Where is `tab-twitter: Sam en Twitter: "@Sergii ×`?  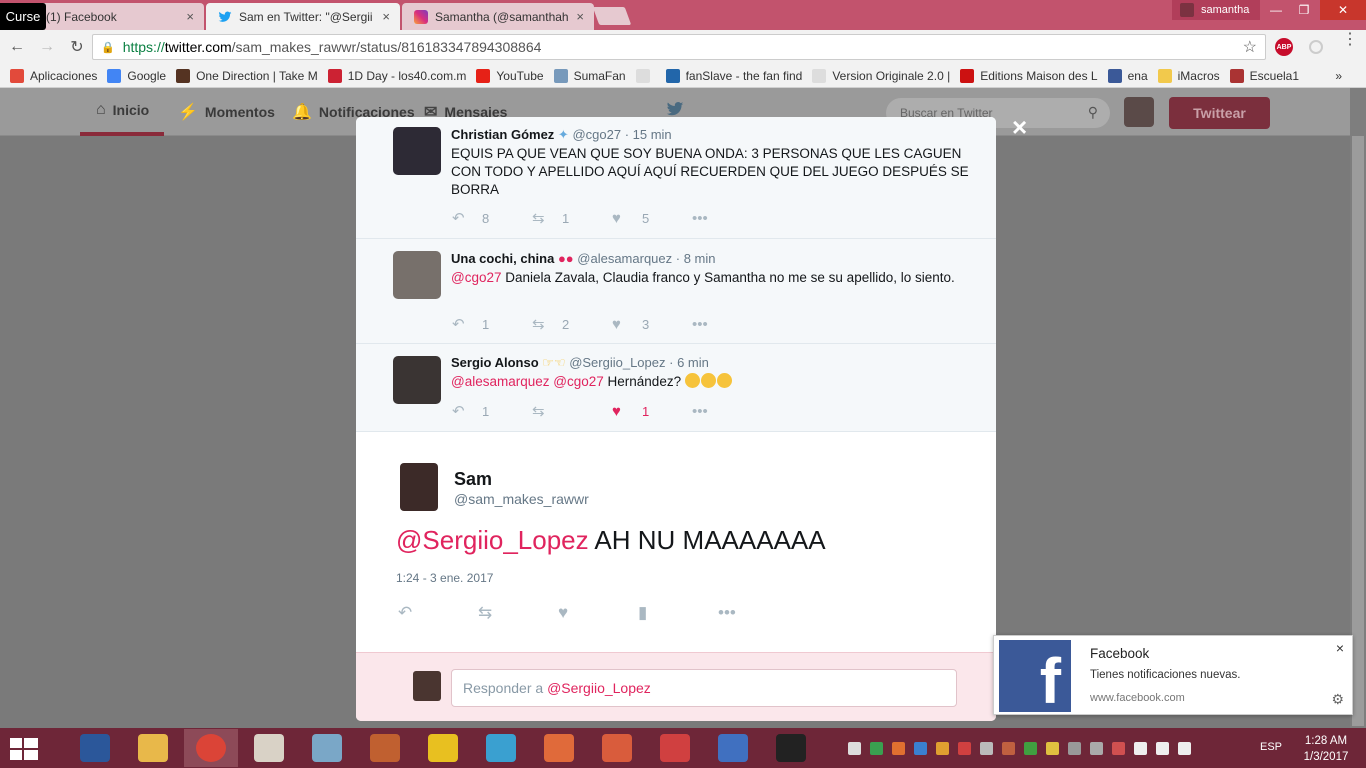
tab-twitter: Sam en Twitter: "@Sergii × is located at coordinates (303, 16).